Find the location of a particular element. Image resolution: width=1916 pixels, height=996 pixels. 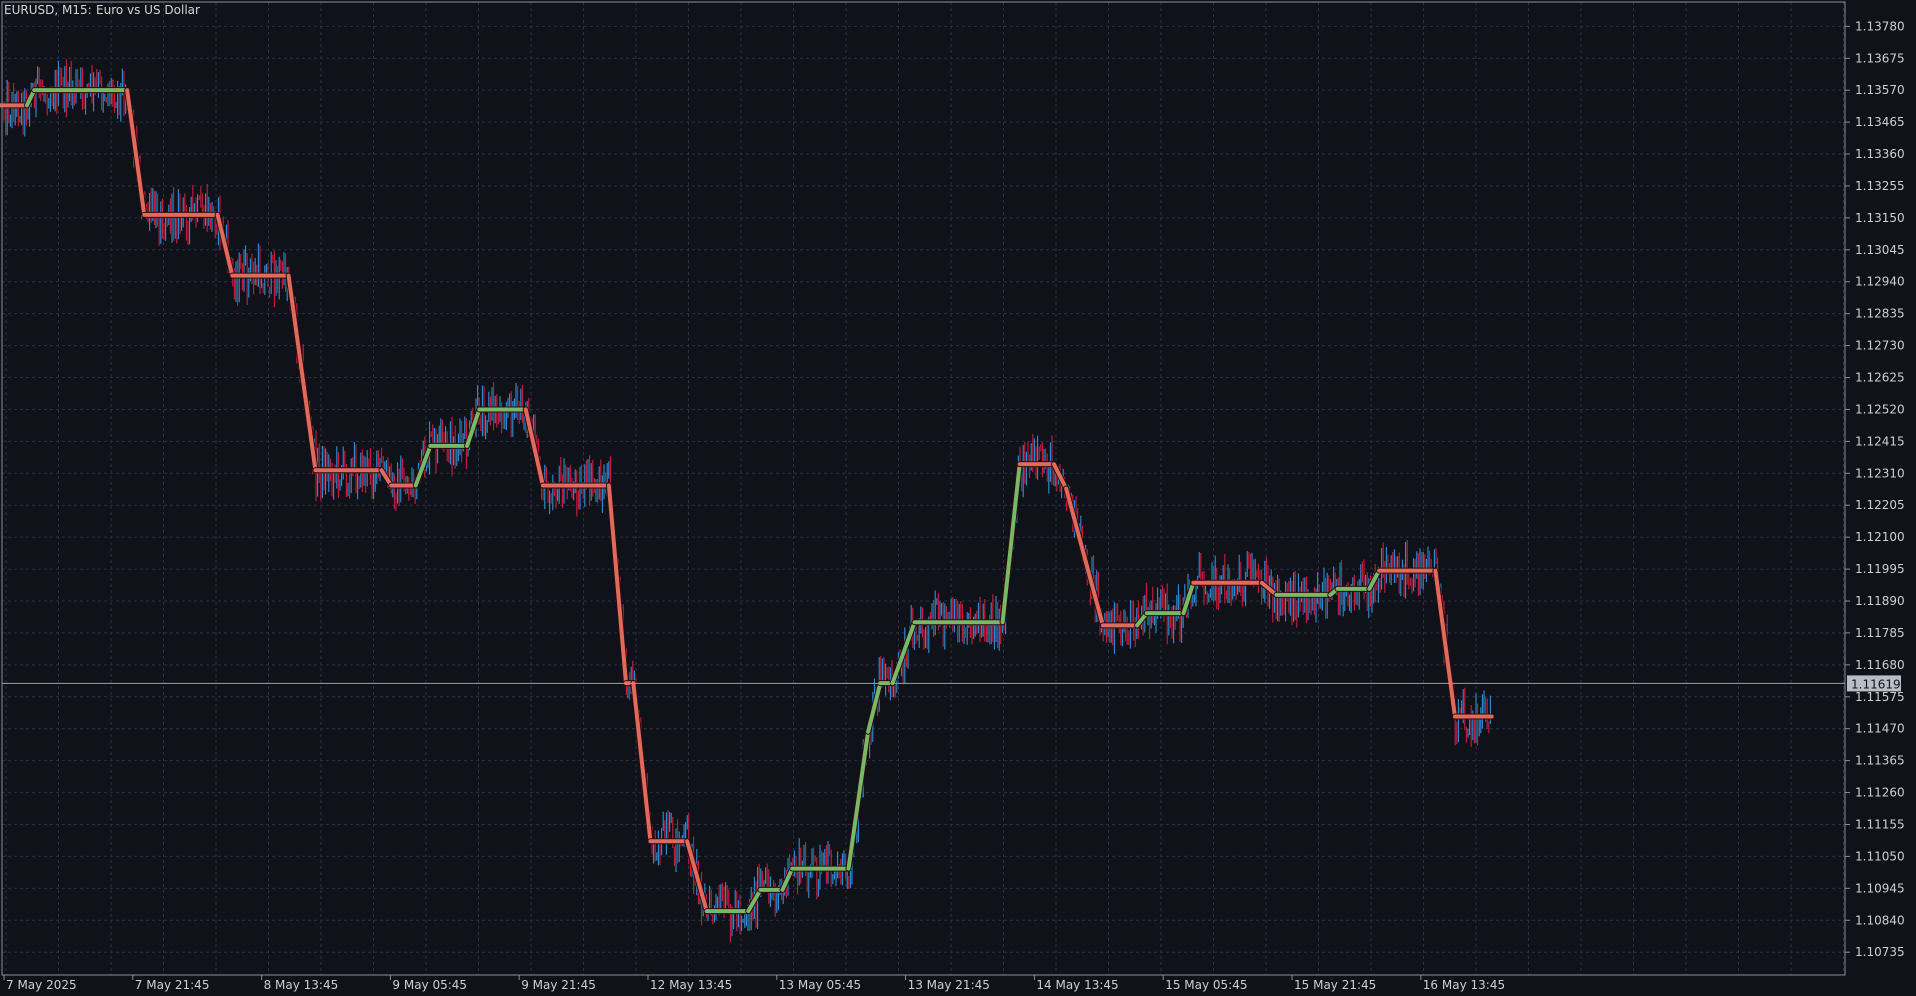

y-tick-label: 1.12940 is located at coordinates (1880, 282).